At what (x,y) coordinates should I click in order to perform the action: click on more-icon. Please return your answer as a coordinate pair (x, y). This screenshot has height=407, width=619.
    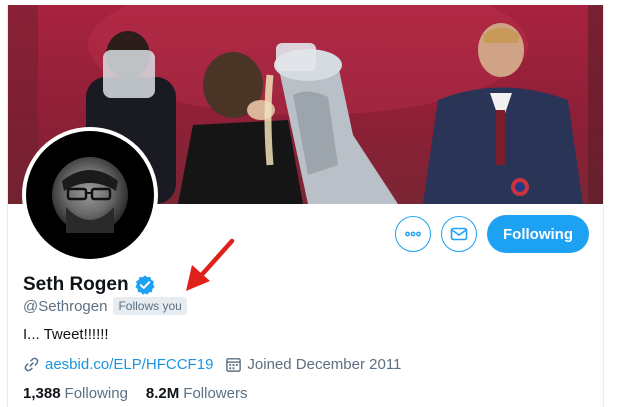
    Looking at the image, I should click on (413, 234).